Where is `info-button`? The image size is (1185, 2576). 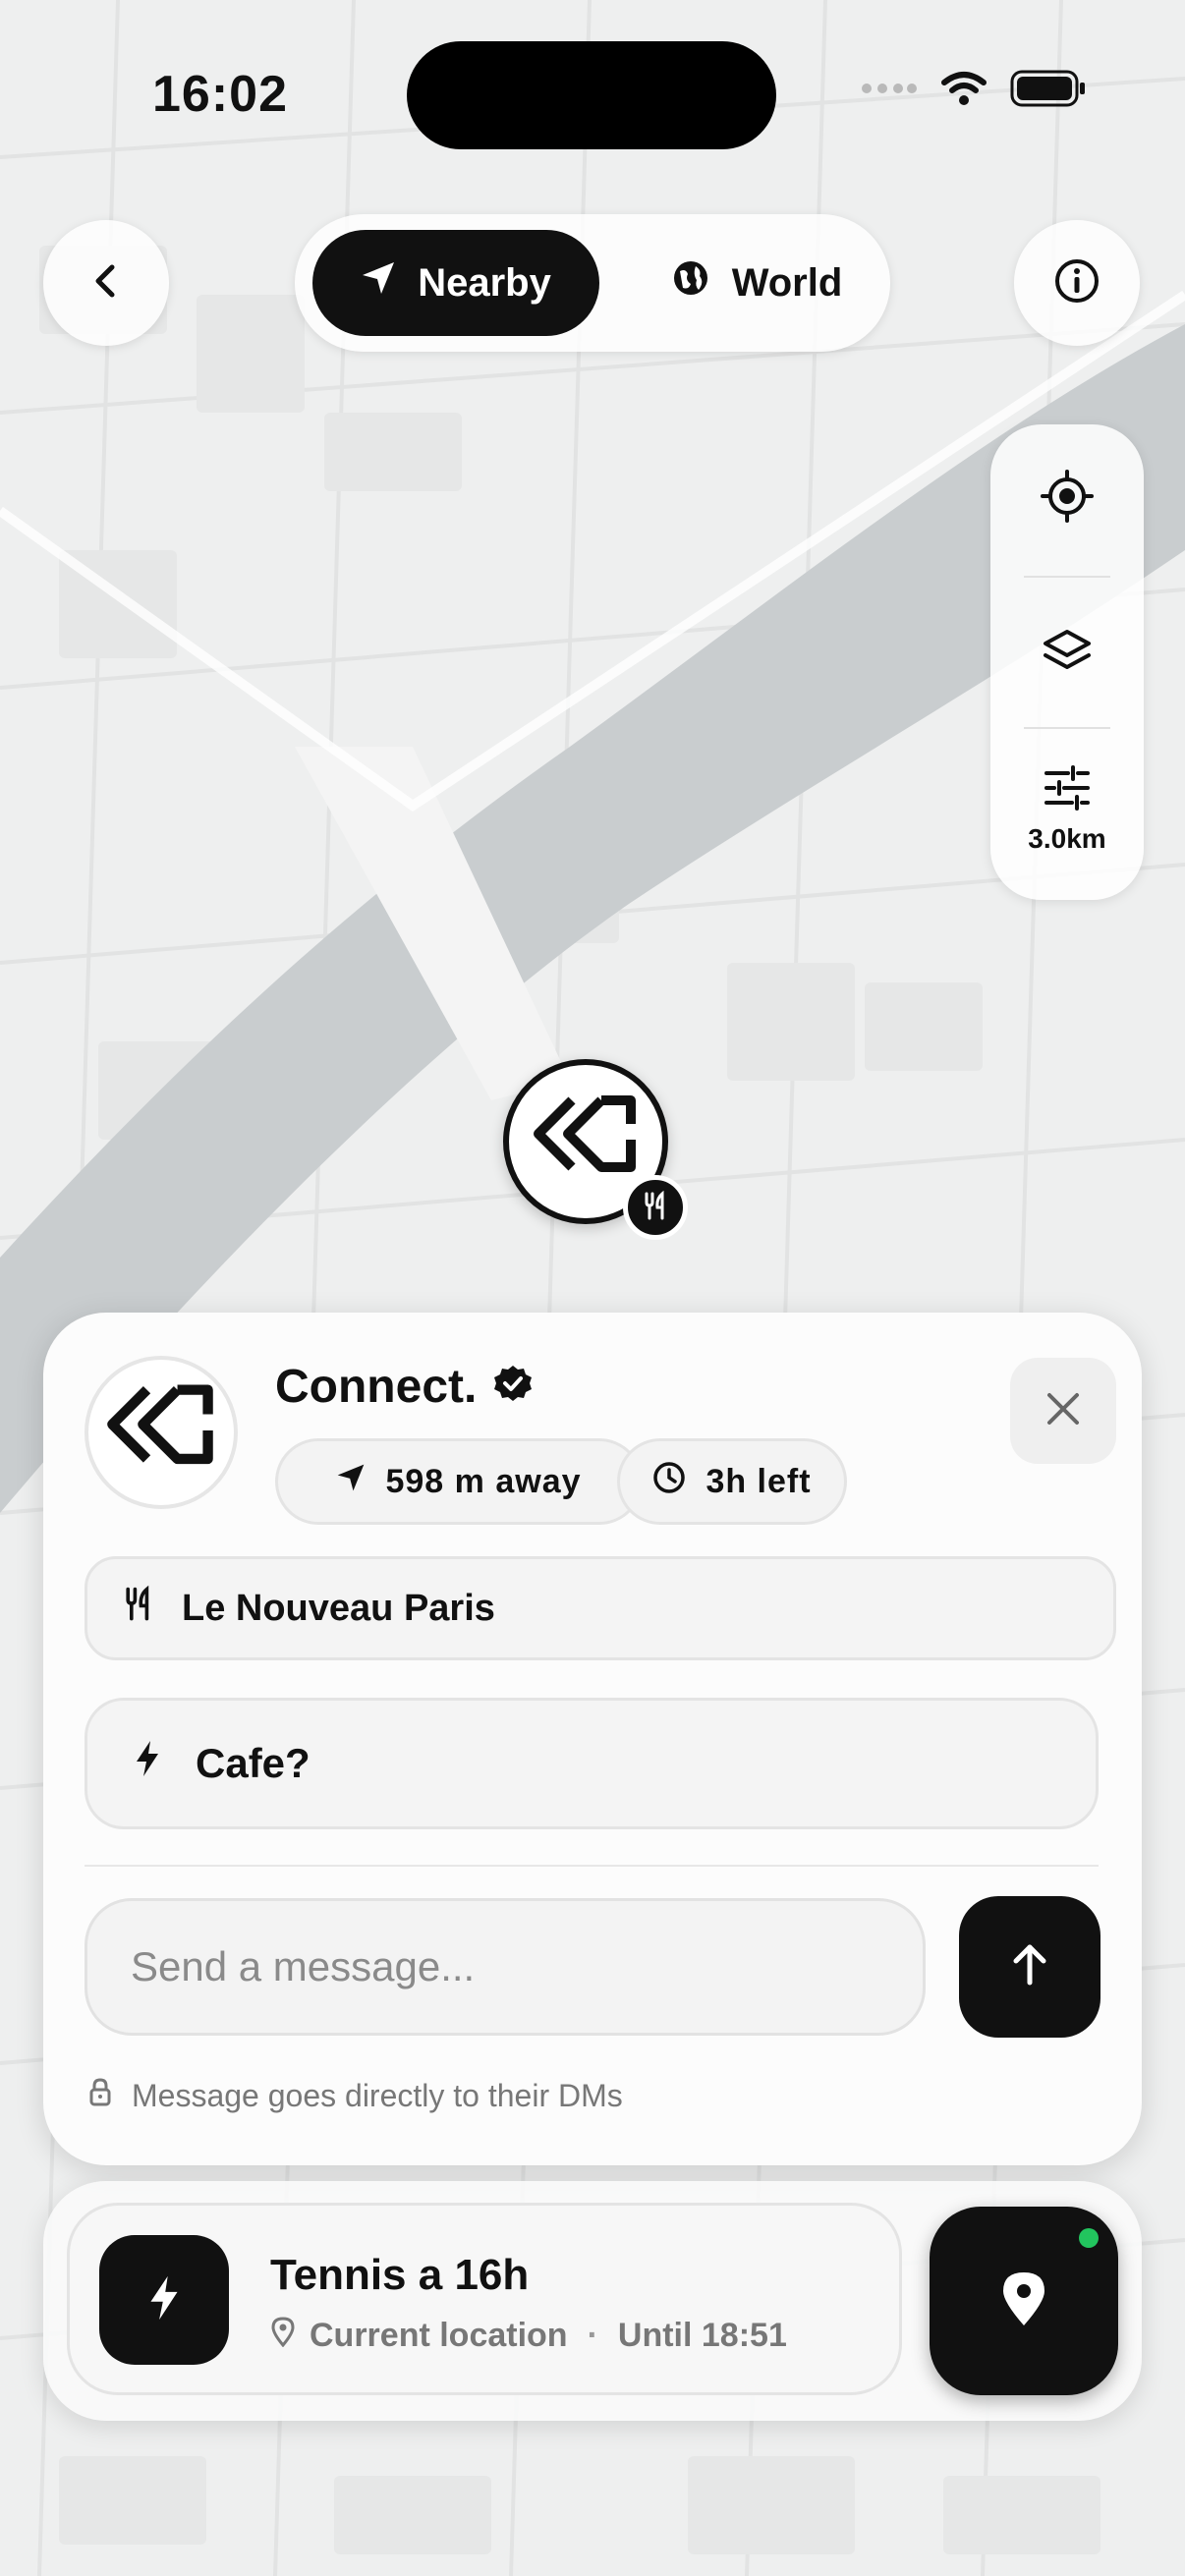 info-button is located at coordinates (1077, 283).